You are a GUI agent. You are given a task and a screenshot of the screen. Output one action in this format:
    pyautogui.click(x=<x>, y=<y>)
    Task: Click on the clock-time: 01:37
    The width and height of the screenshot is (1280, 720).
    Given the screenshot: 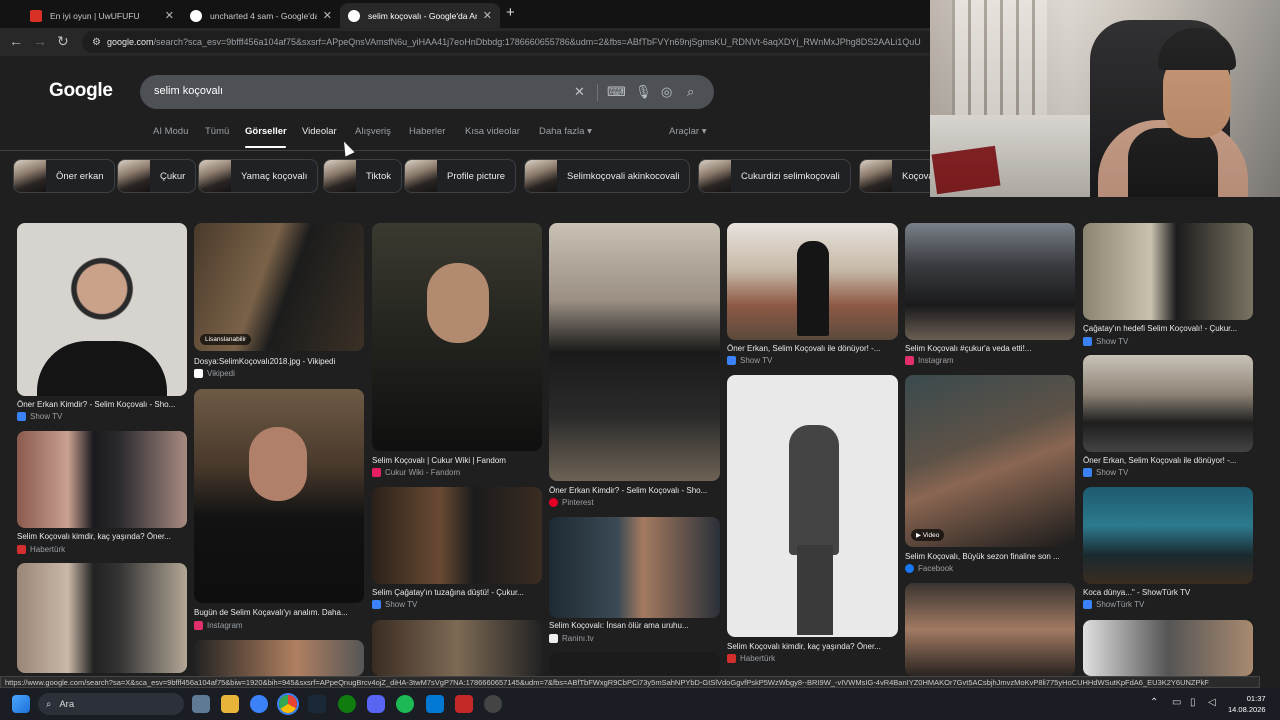 What is the action you would take?
    pyautogui.click(x=1256, y=698)
    